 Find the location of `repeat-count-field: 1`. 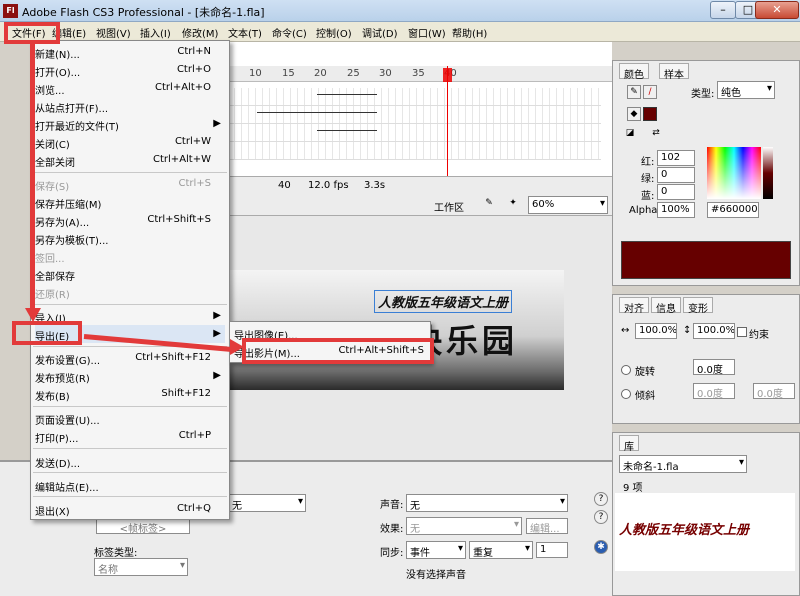

repeat-count-field: 1 is located at coordinates (552, 550).